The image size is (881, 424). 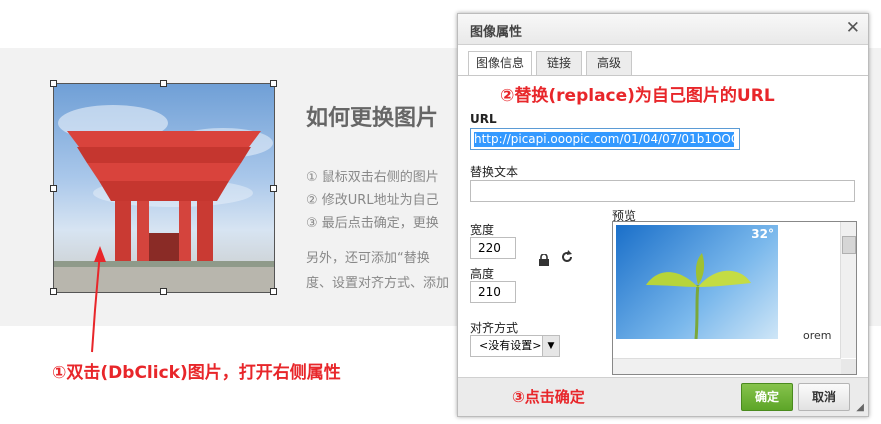 I want to click on dialog-title: 图像属性, so click(x=496, y=32).